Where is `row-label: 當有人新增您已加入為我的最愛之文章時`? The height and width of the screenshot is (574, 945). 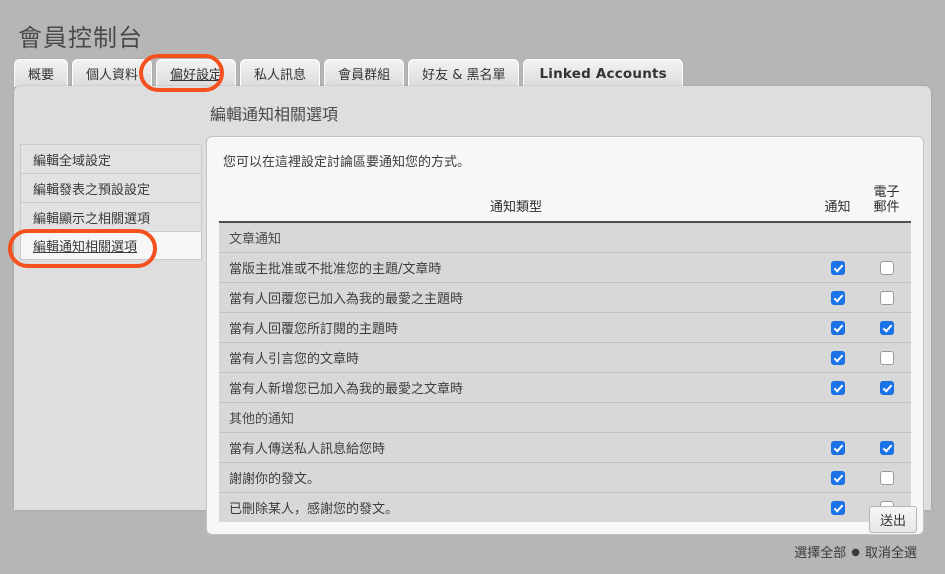 row-label: 當有人新增您已加入為我的最愛之文章時 is located at coordinates (516, 387).